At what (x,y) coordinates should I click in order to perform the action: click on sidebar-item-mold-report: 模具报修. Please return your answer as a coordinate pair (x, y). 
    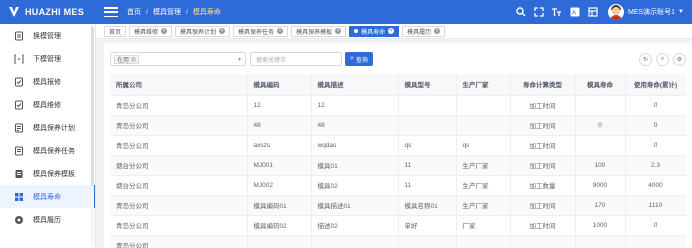
    Looking at the image, I should click on (47, 81).